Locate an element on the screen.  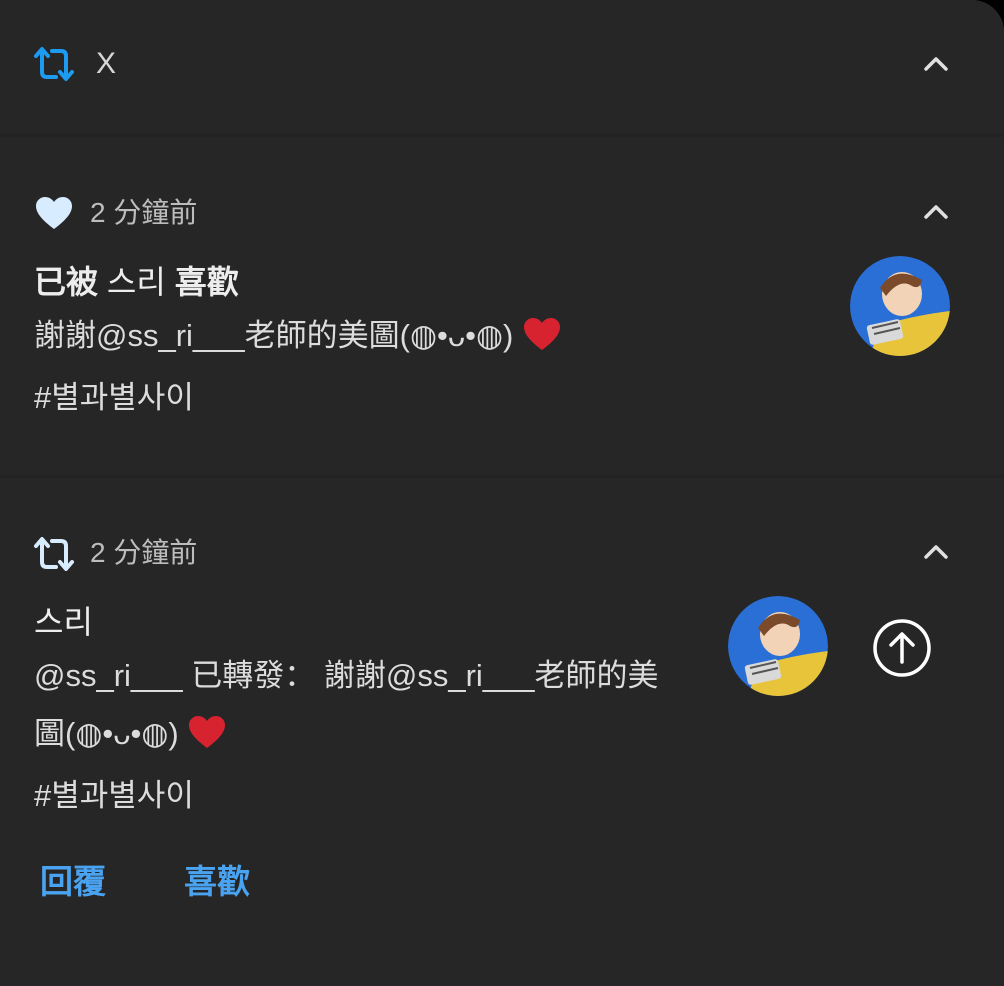
arrow-up-circle-icon is located at coordinates (902, 648).